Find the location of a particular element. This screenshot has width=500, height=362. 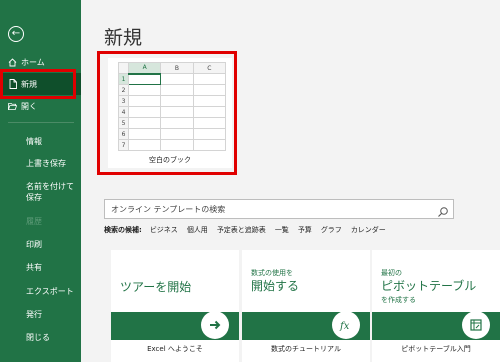

sidebar-item-close: 閉じる is located at coordinates (38, 337).